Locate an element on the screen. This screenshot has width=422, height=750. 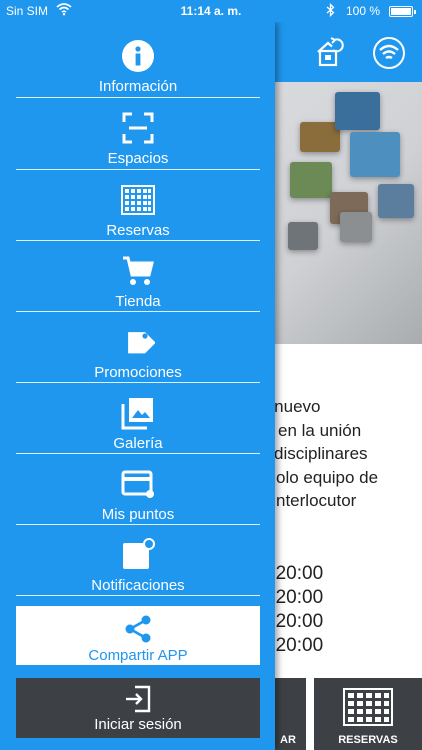
login-icon is located at coordinates (138, 699).